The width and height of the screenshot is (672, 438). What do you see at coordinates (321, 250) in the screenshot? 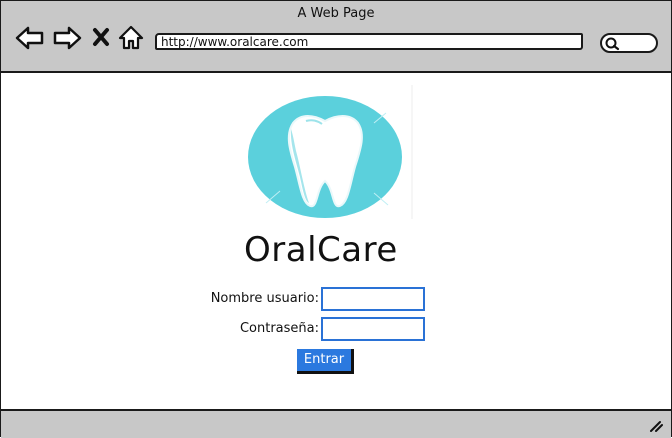
I see `brand-logo-text: OralCare` at bounding box center [321, 250].